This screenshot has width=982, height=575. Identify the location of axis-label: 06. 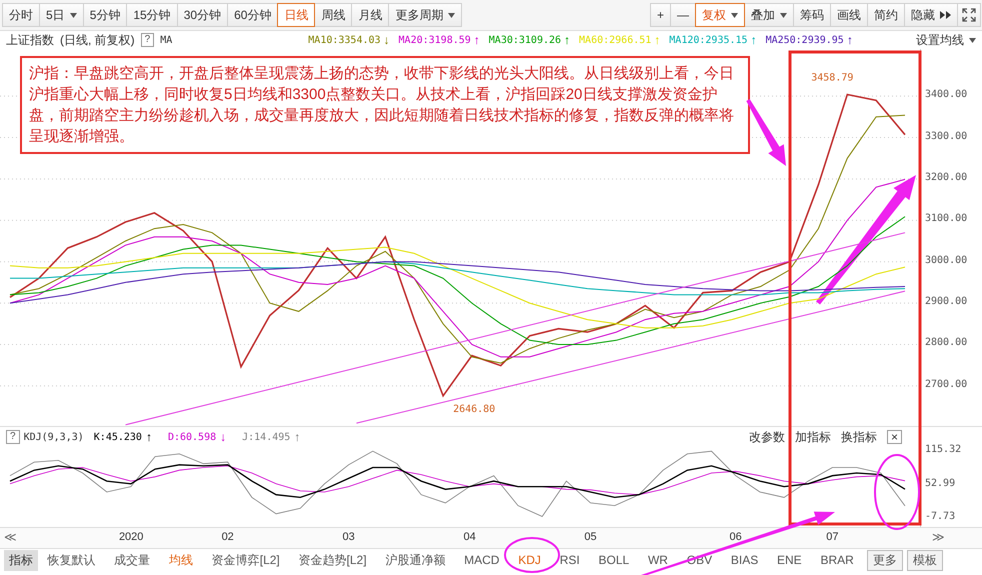
(735, 537).